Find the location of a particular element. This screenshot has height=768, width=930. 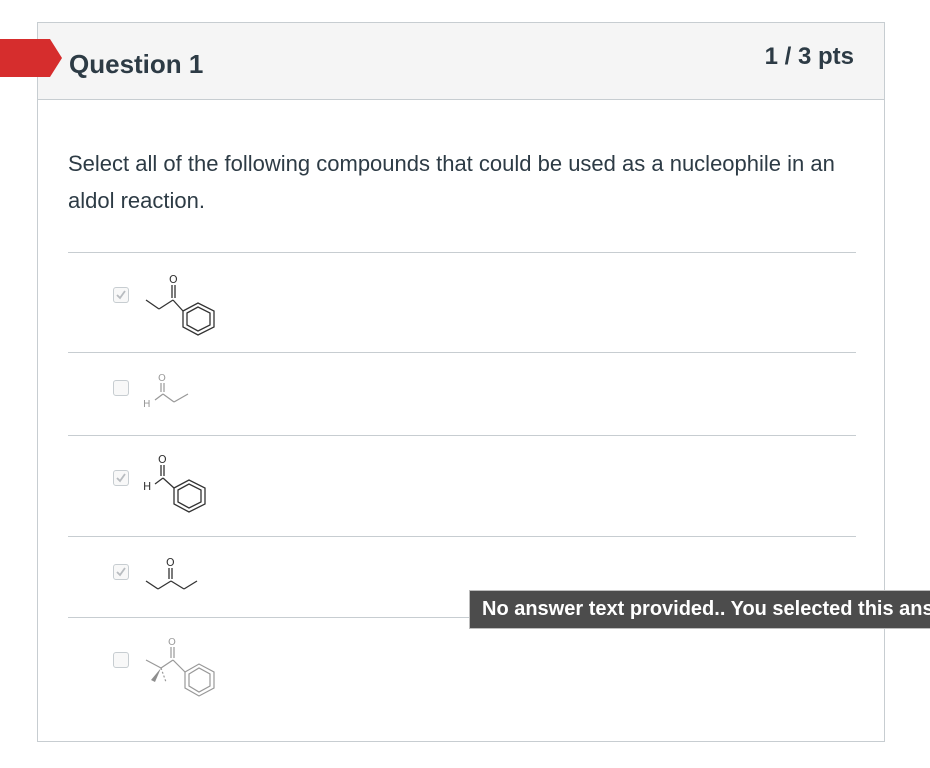

question-points: 1 / 3 pts is located at coordinates (809, 56).